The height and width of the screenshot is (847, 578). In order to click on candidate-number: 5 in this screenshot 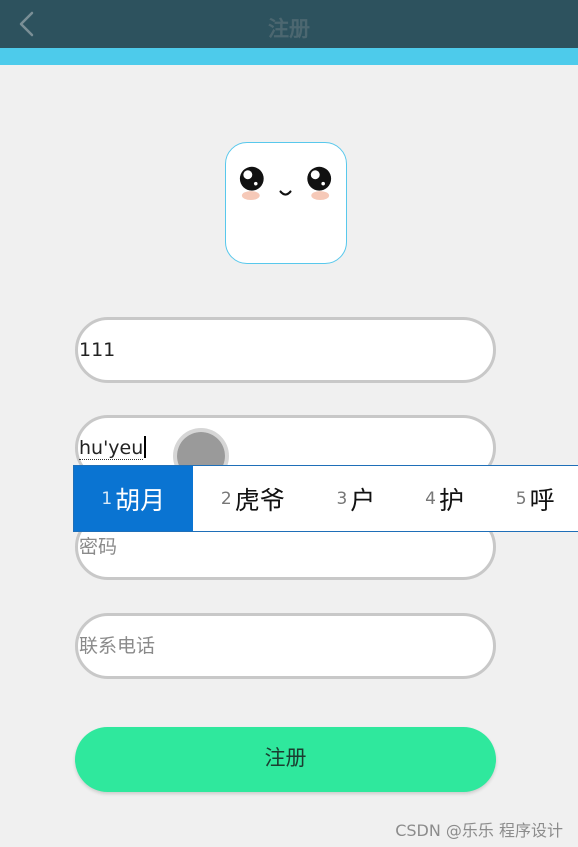, I will do `click(521, 498)`.